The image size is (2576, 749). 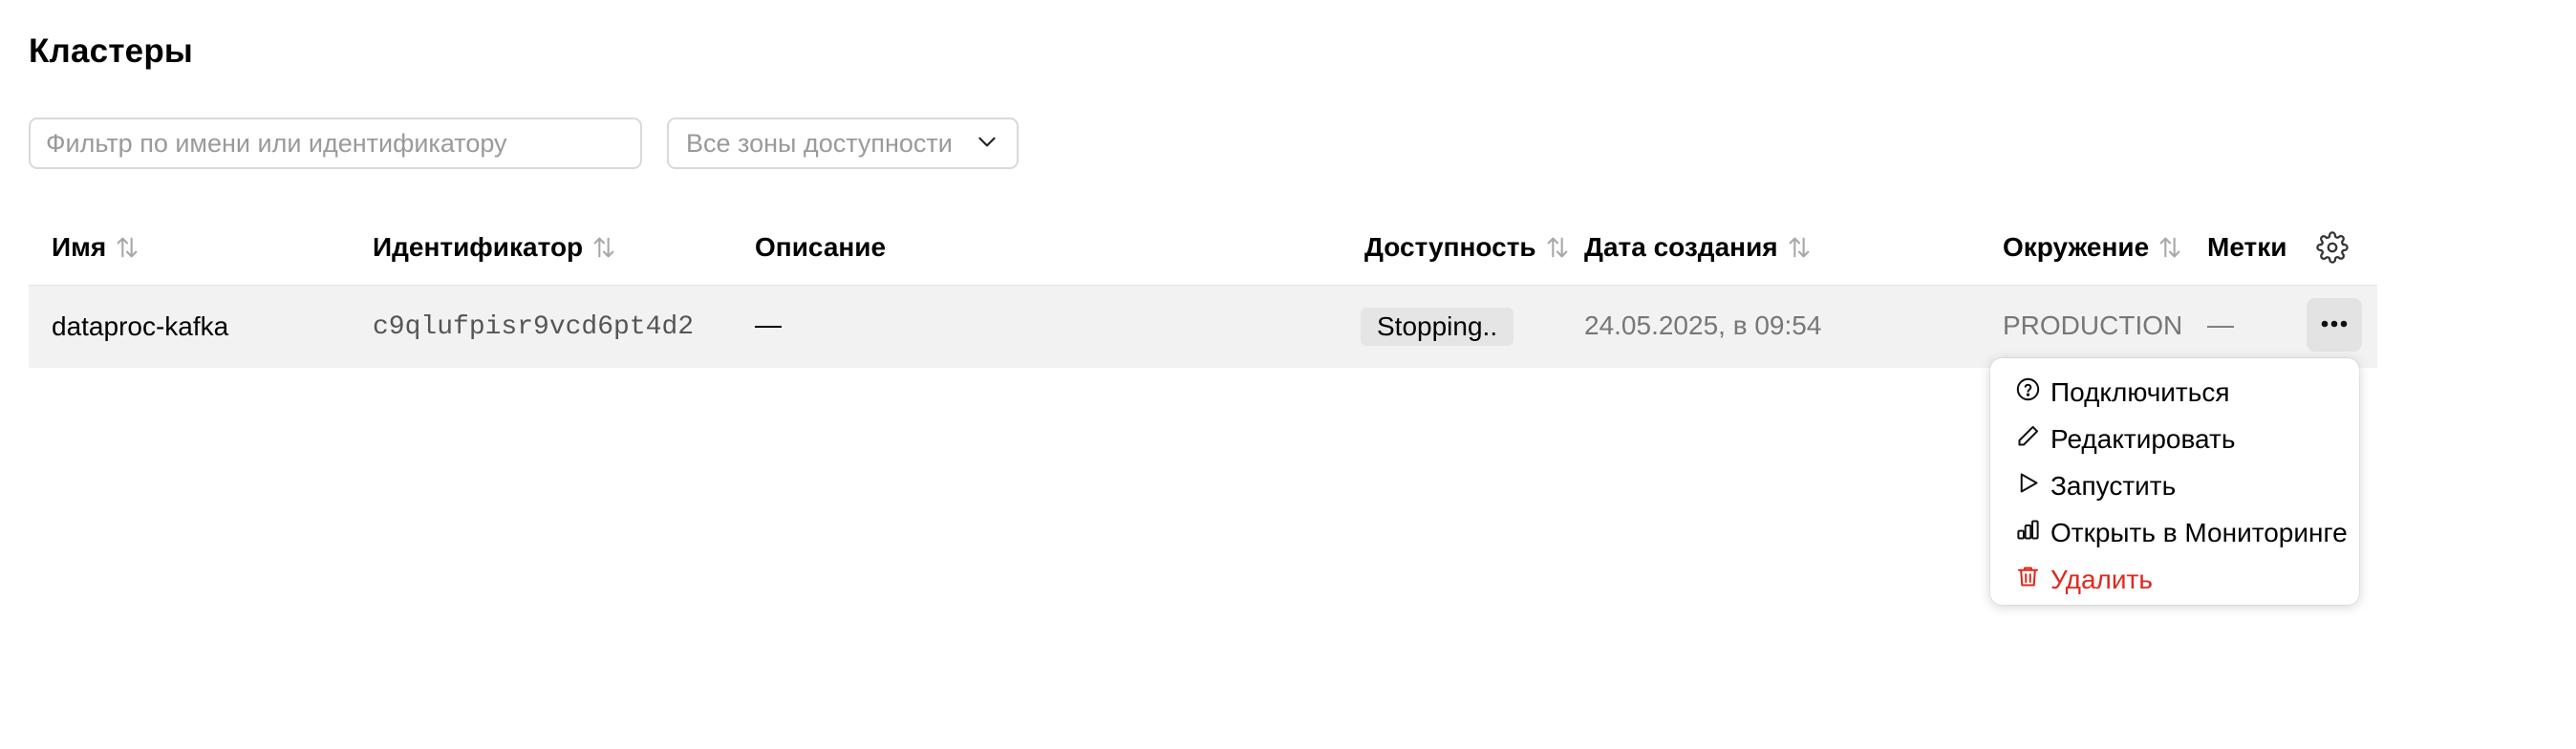 I want to click on menu-item-delete: Удалить, so click(x=2084, y=580).